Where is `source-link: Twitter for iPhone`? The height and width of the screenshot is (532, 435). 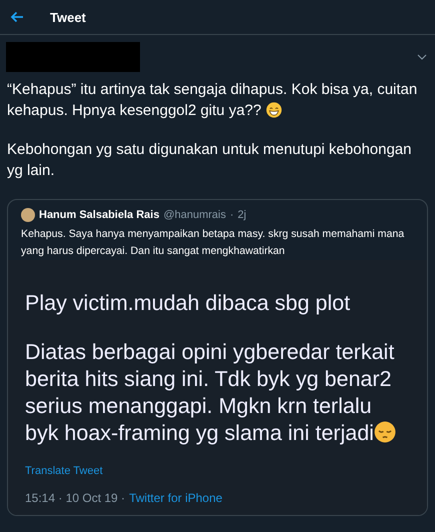
source-link: Twitter for iPhone is located at coordinates (175, 498).